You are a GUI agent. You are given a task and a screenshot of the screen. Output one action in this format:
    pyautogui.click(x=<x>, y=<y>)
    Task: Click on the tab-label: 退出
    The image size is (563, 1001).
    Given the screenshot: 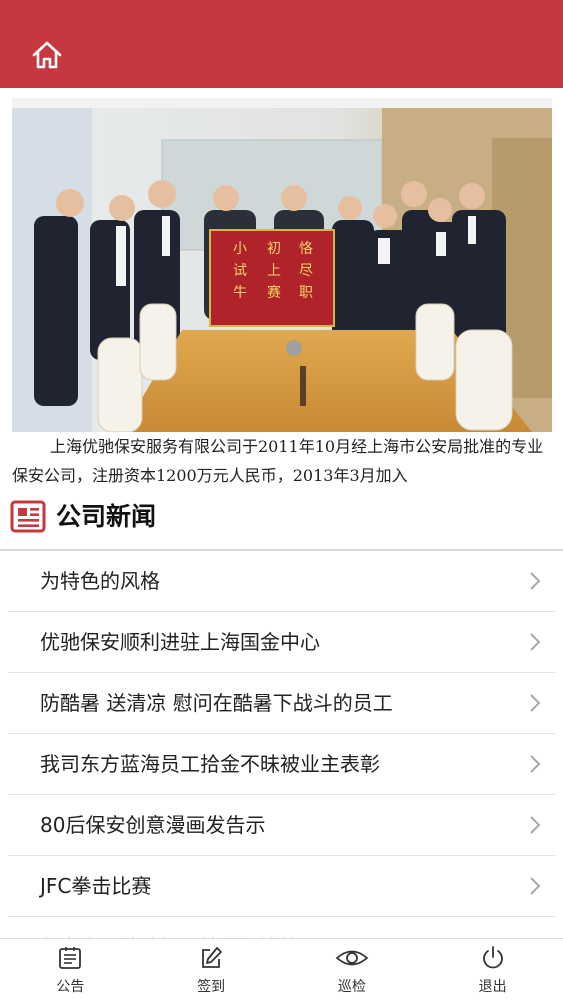 What is the action you would take?
    pyautogui.click(x=492, y=987)
    